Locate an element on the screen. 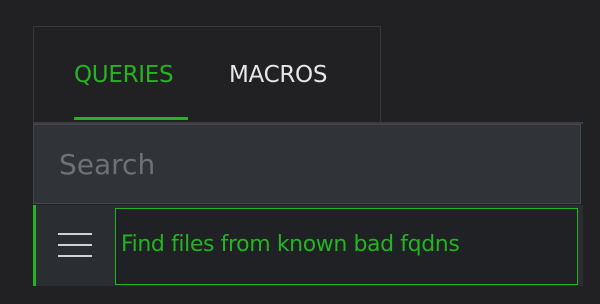 The height and width of the screenshot is (304, 600). hamburger-menu-icon is located at coordinates (75, 245).